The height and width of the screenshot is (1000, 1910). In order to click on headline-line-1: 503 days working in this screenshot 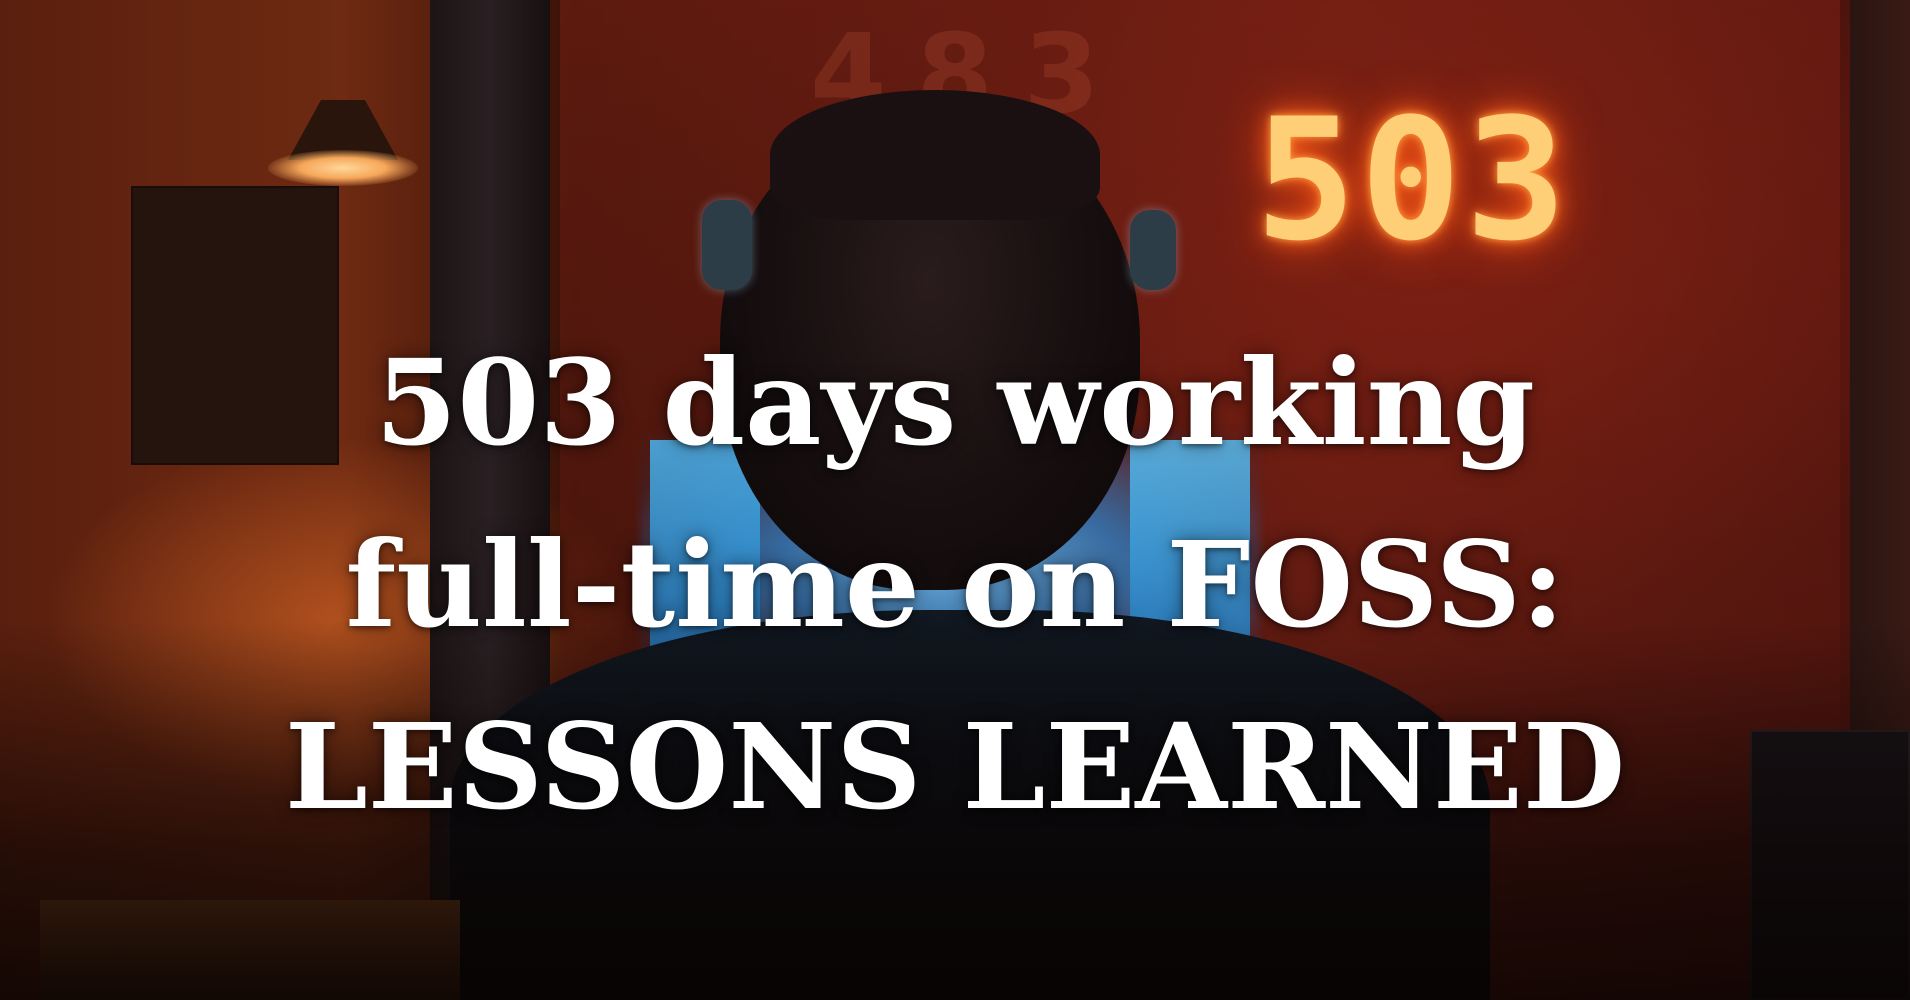, I will do `click(955, 402)`.